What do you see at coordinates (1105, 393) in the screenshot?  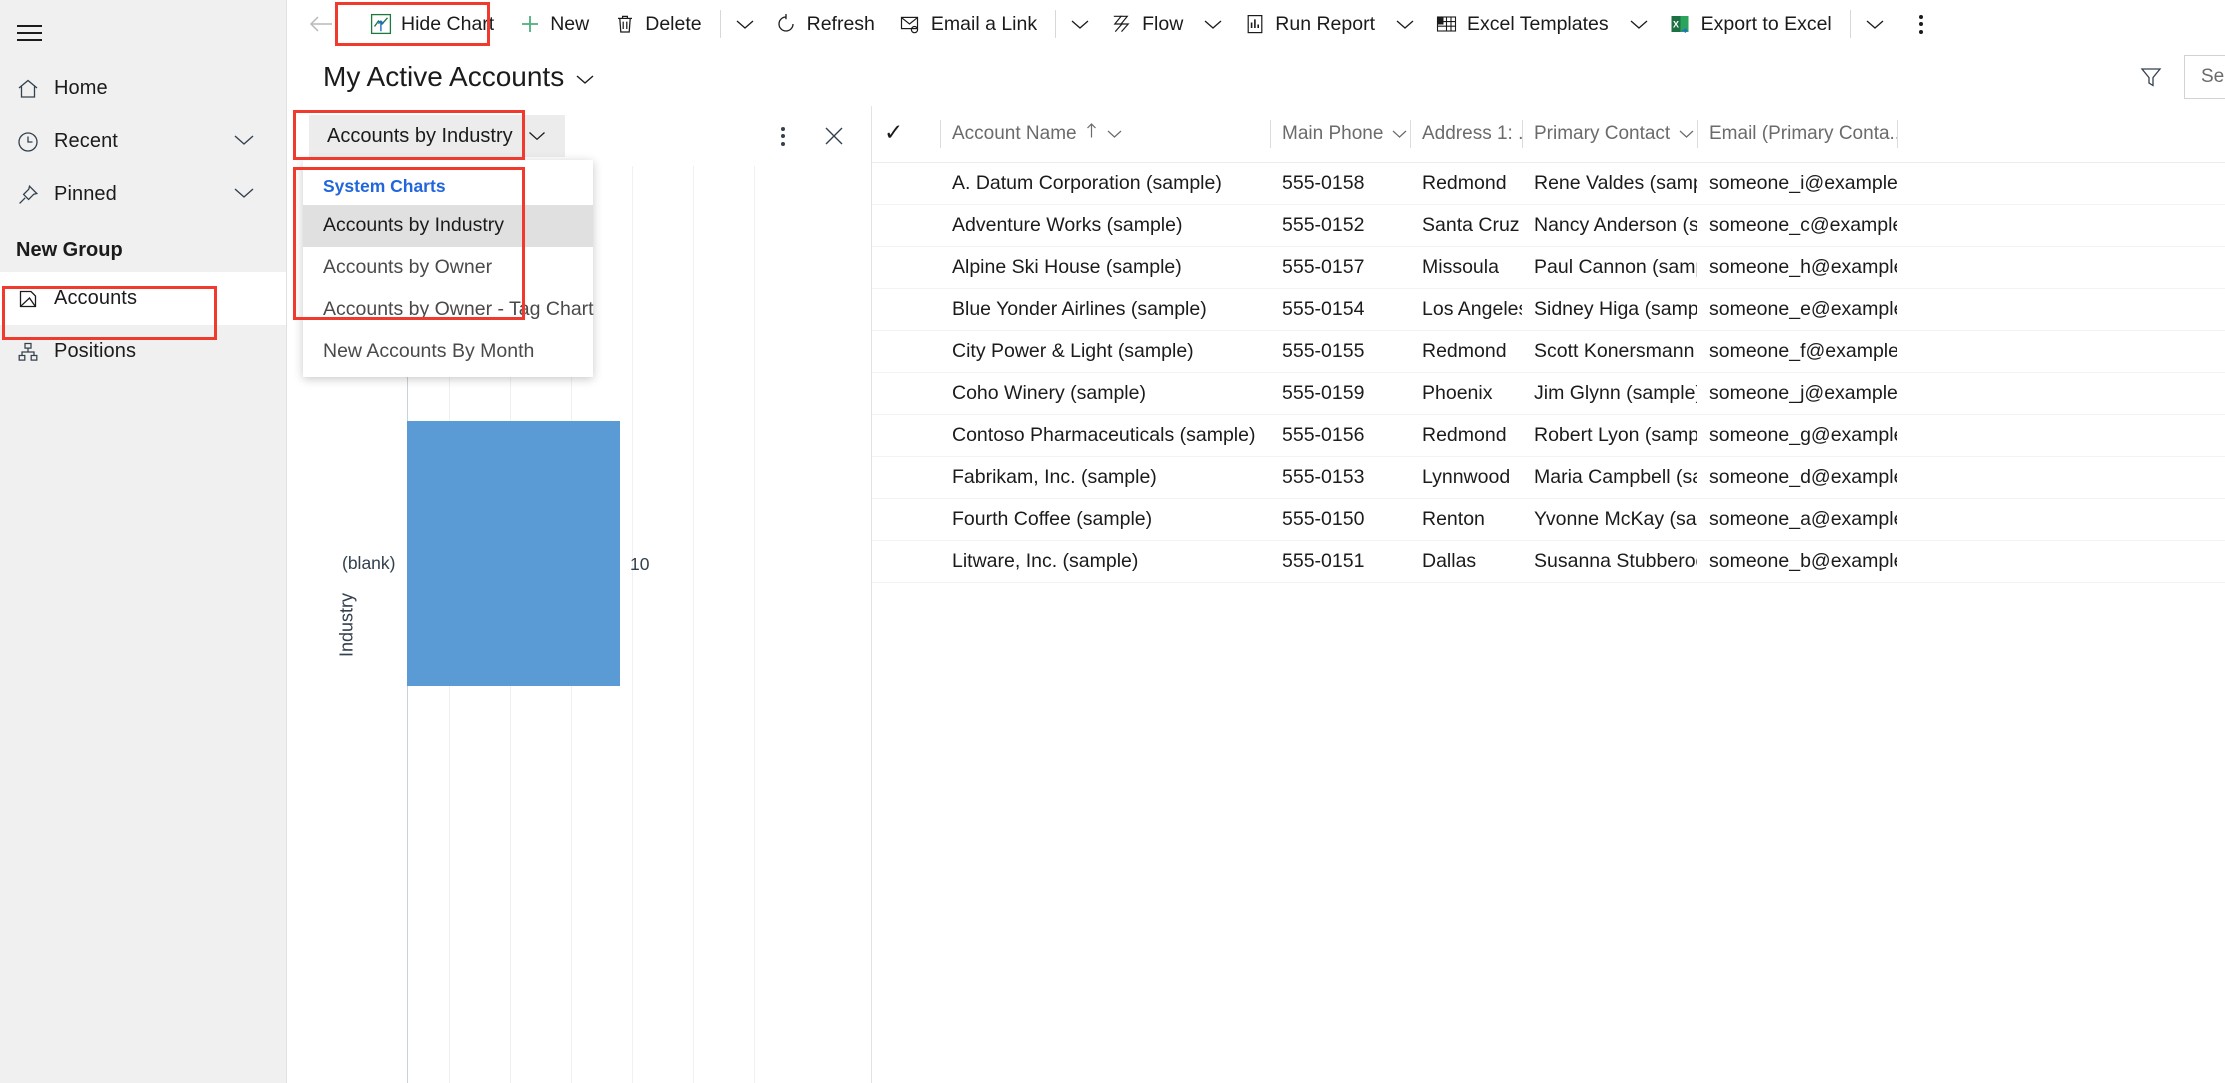 I see `account-name-link: Coho Winery (sample)` at bounding box center [1105, 393].